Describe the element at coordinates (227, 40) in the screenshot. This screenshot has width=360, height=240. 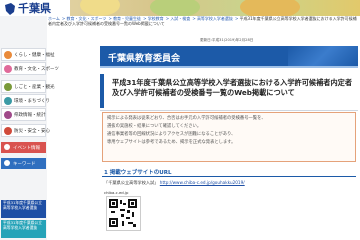
I see `update-date: 更新日:平成31(2019)年2月28日` at that location.